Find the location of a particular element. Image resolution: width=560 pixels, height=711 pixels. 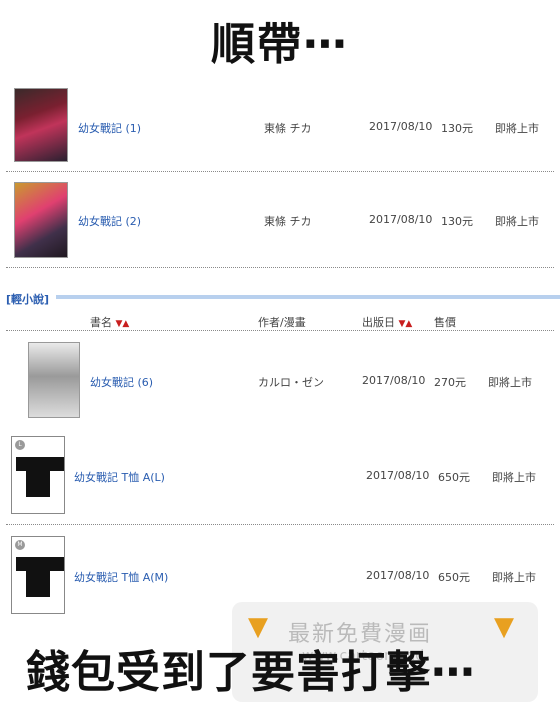

column-header-title: 書名 ▼▲ is located at coordinates (109, 322).